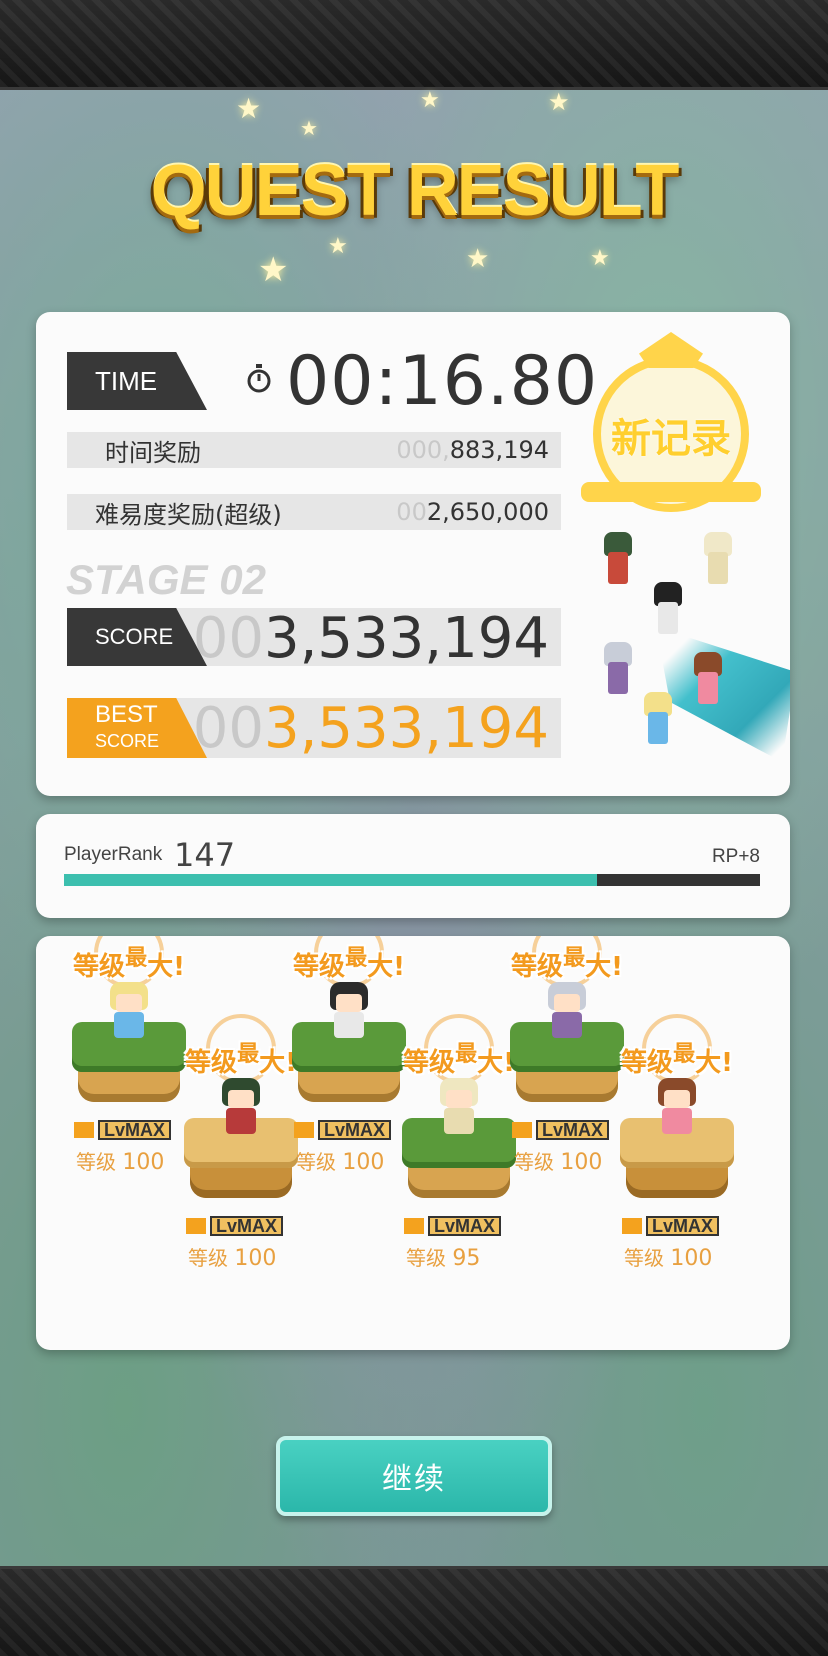 This screenshot has width=828, height=1656. Describe the element at coordinates (205, 855) in the screenshot. I see `player-rank-value: 147` at that location.